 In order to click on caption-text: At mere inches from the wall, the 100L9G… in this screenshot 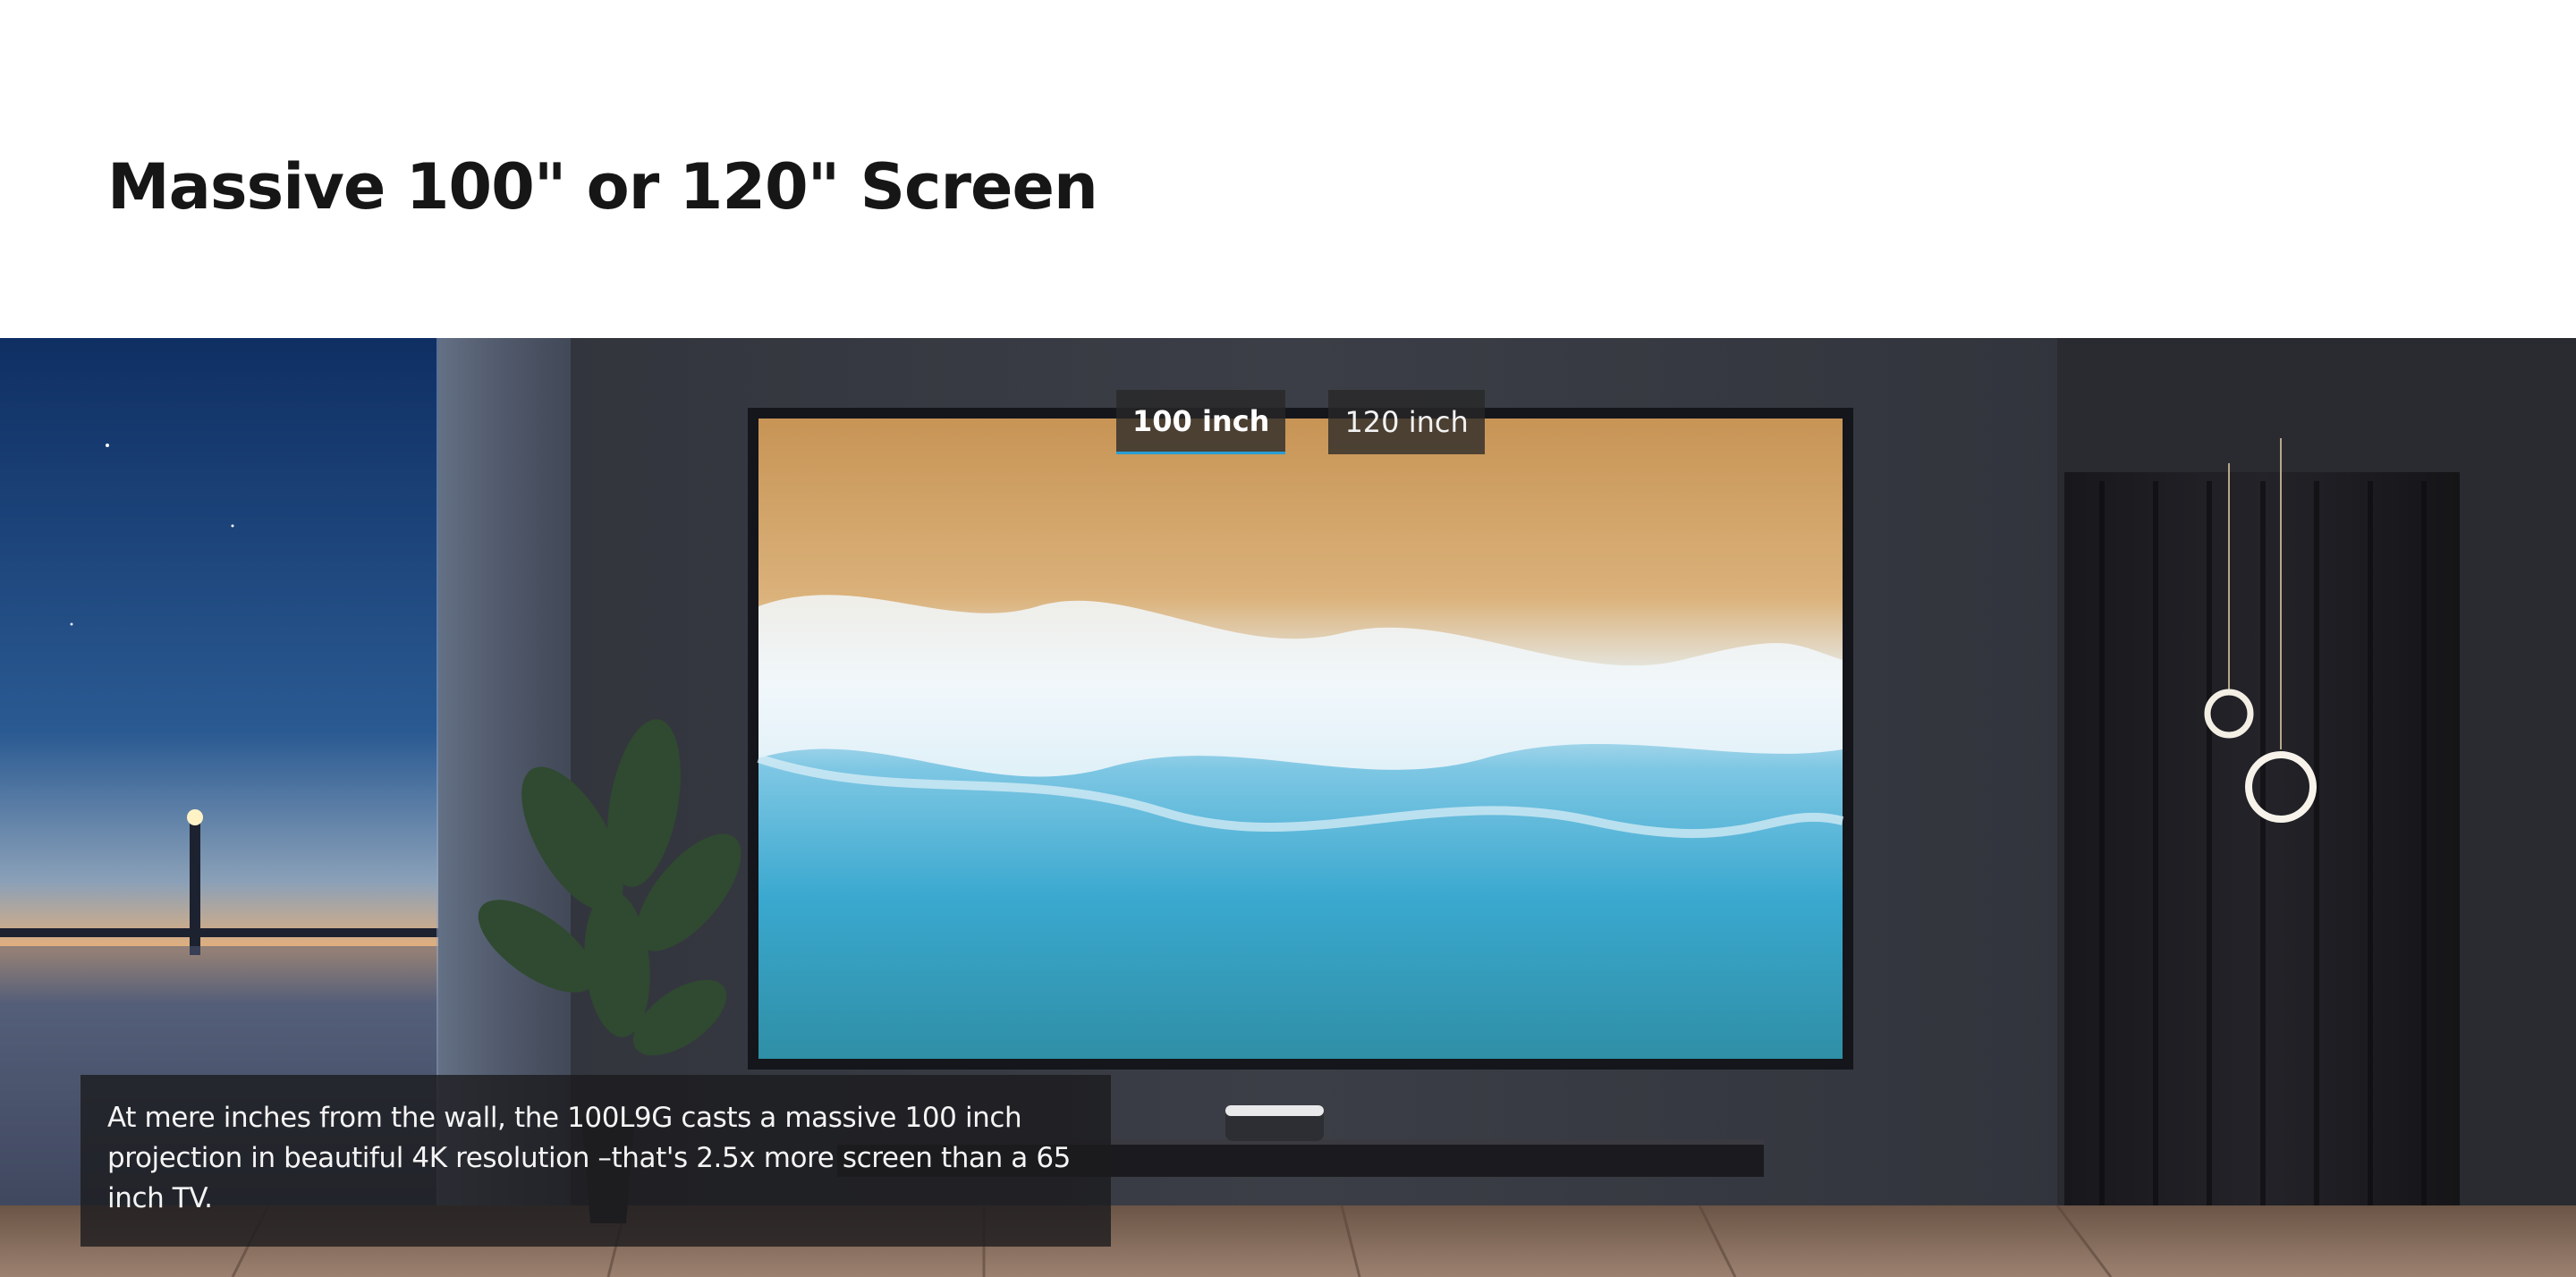, I will do `click(589, 1158)`.